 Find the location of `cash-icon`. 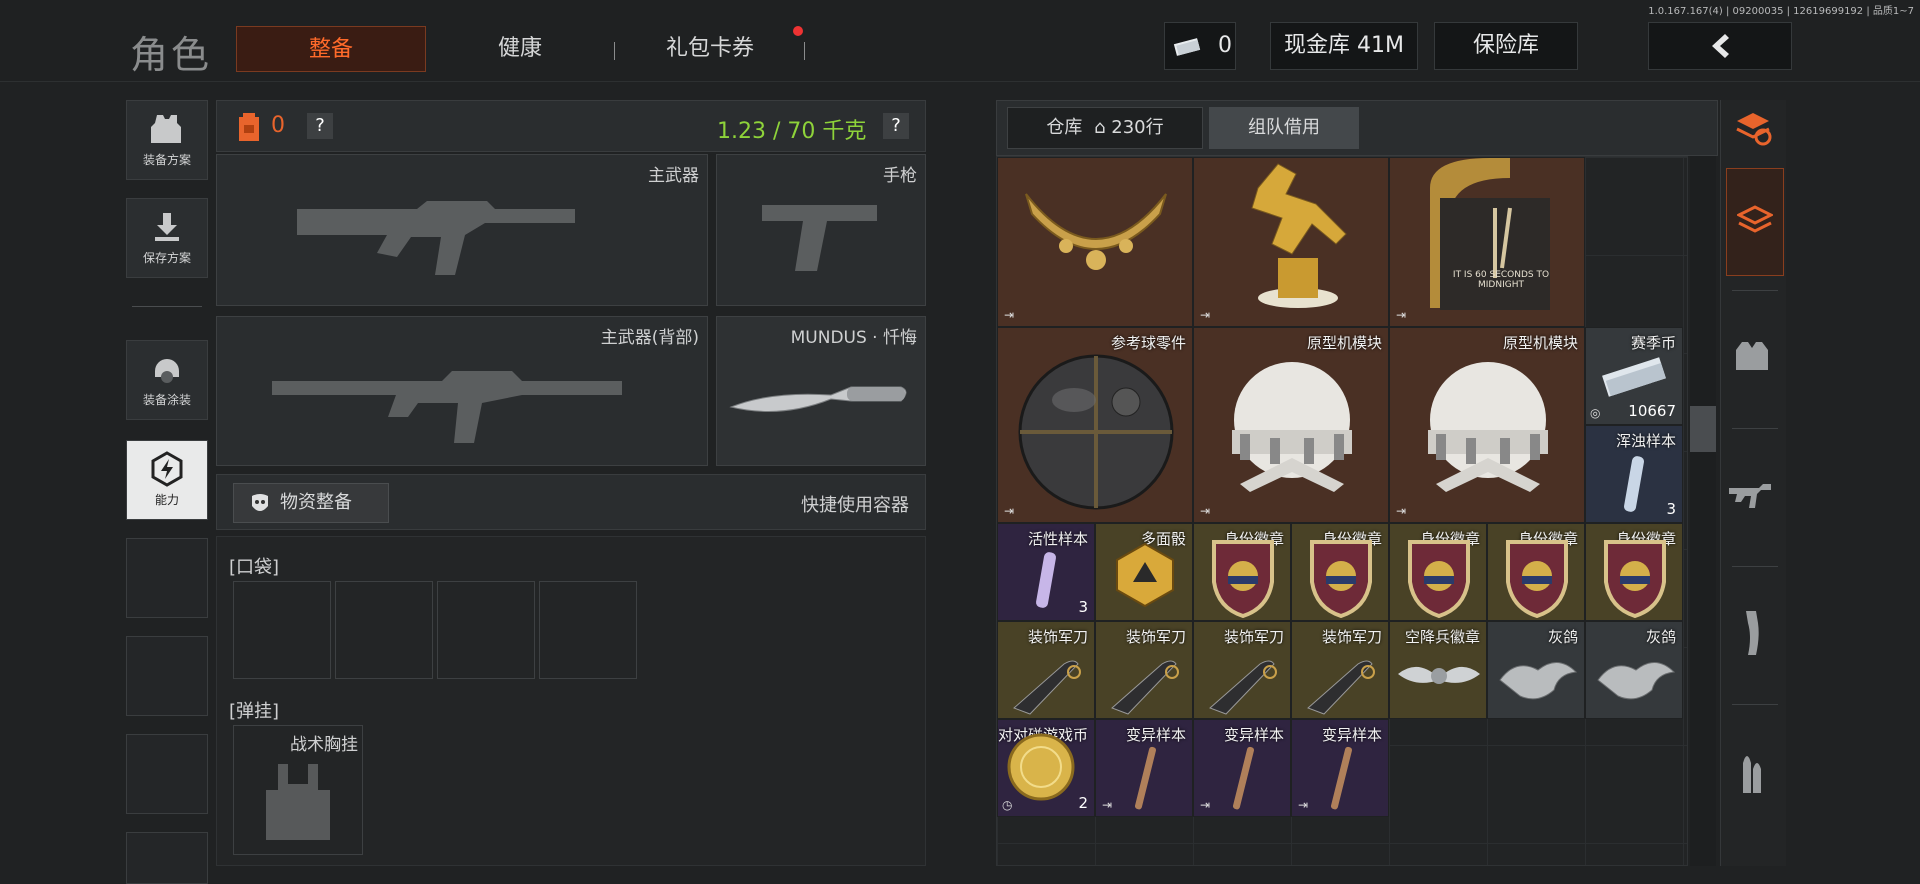

cash-icon is located at coordinates (1187, 47).